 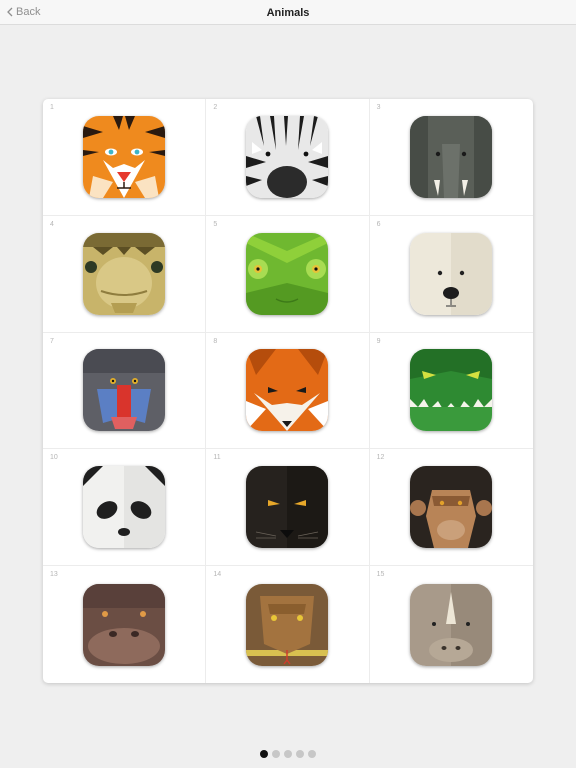 I want to click on animal-cell: 12, so click(x=451, y=508).